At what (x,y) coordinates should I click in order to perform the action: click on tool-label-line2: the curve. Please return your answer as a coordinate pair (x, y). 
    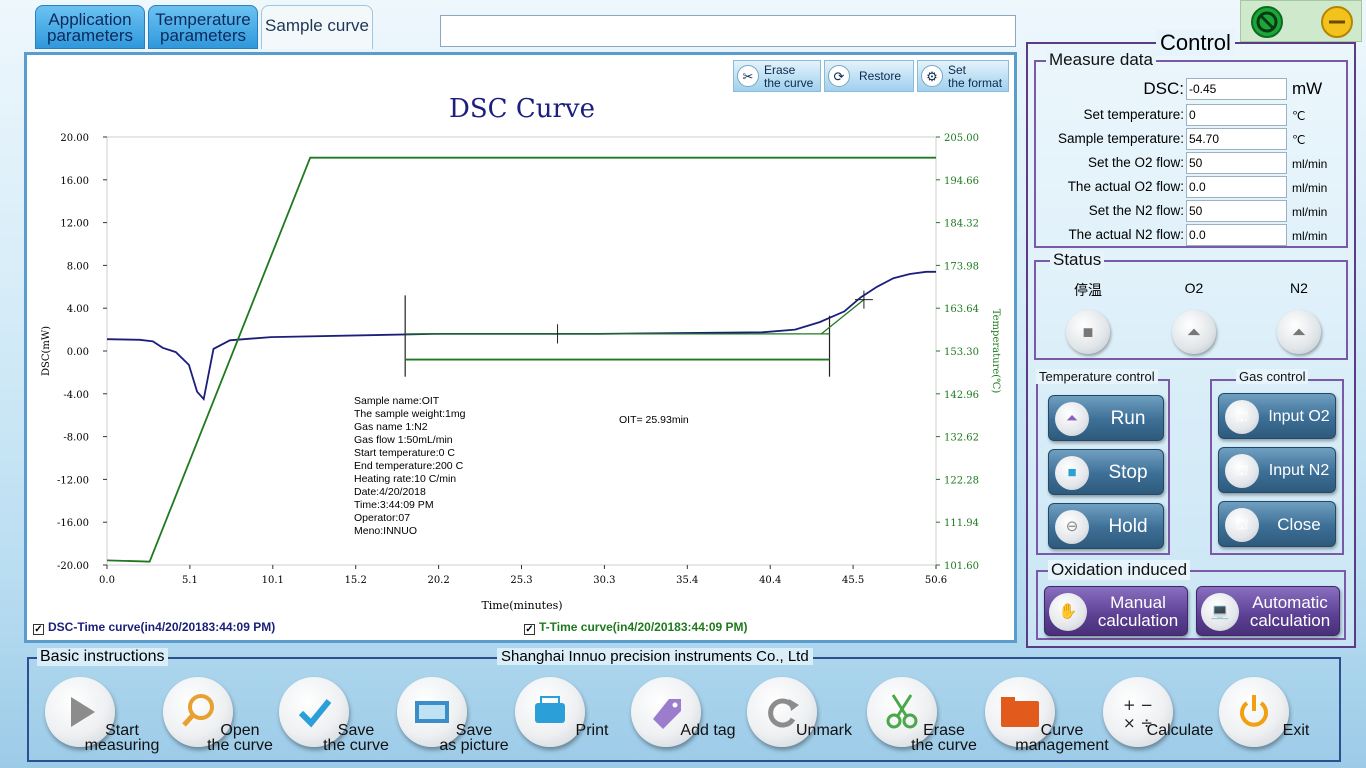
    Looking at the image, I should click on (789, 83).